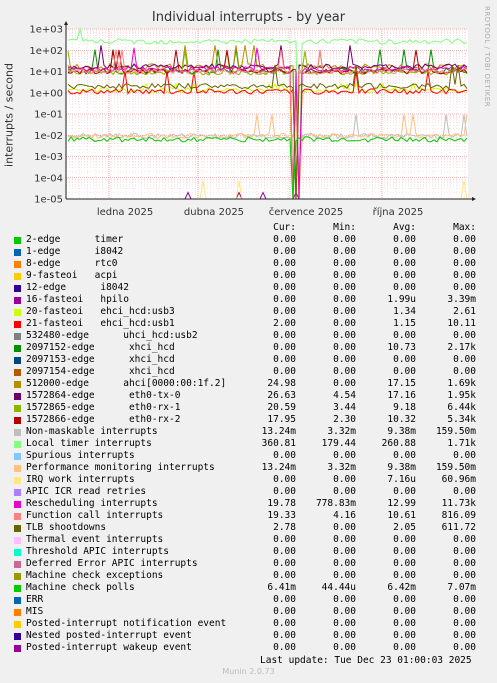  Describe the element at coordinates (95, 575) in the screenshot. I see `legend-series-name: Machine check exceptions` at that location.